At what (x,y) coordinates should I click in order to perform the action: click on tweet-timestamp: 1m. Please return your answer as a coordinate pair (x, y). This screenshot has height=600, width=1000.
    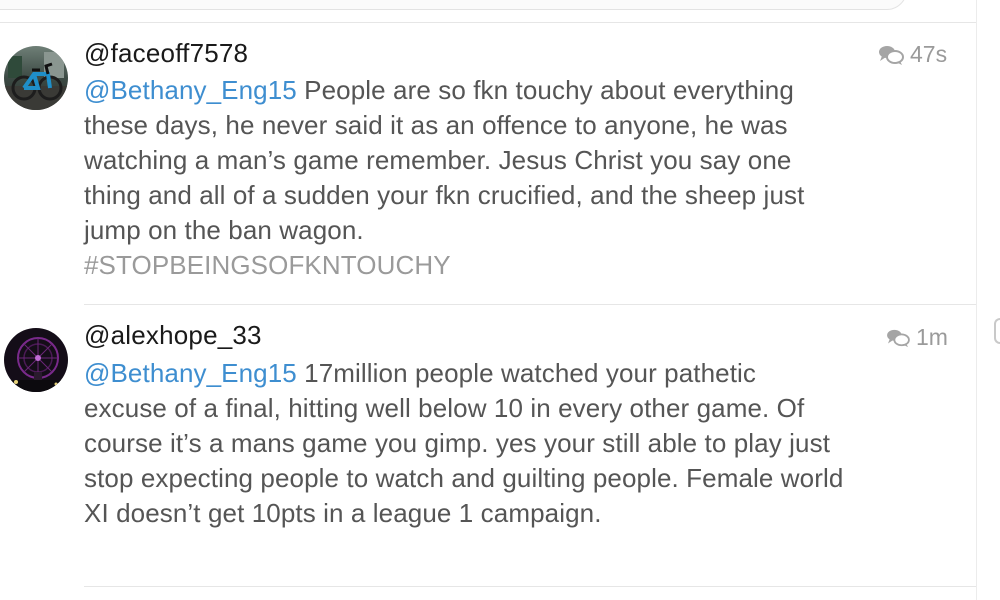
    Looking at the image, I should click on (932, 337).